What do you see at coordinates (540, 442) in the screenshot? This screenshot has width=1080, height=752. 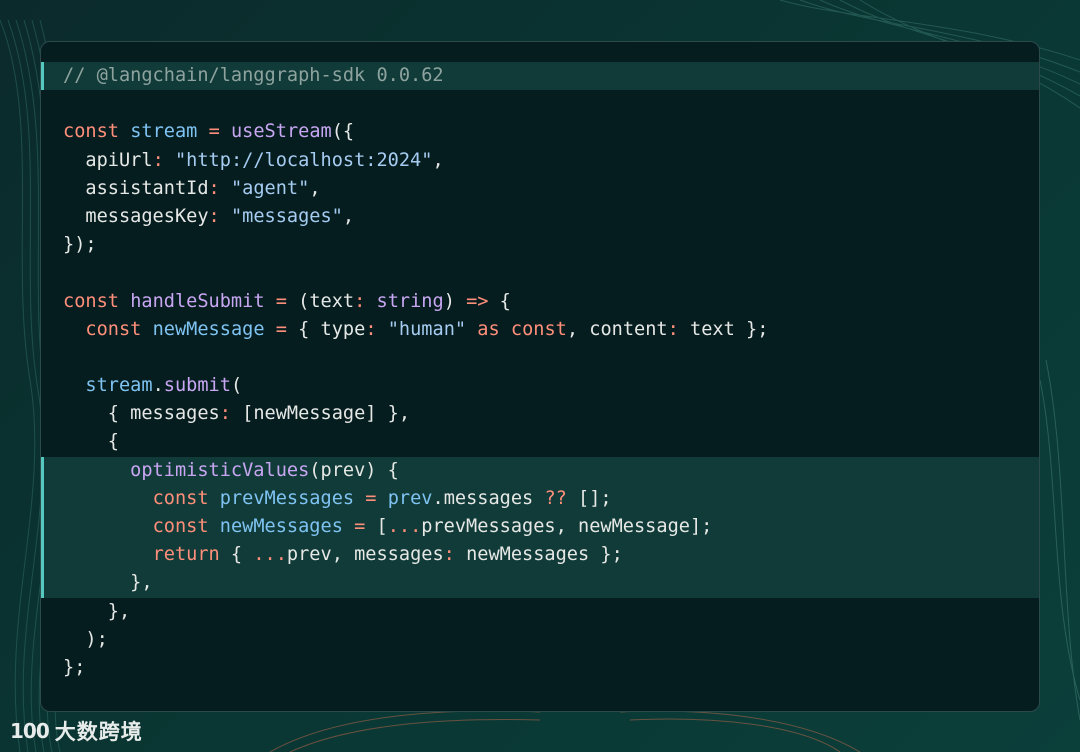 I see `code-line: {` at bounding box center [540, 442].